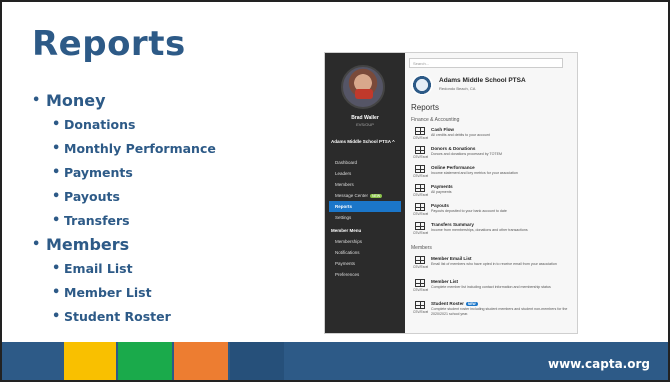  What do you see at coordinates (134, 148) in the screenshot?
I see `bullet-monthly-performance: • Monthly Performance` at bounding box center [134, 148].